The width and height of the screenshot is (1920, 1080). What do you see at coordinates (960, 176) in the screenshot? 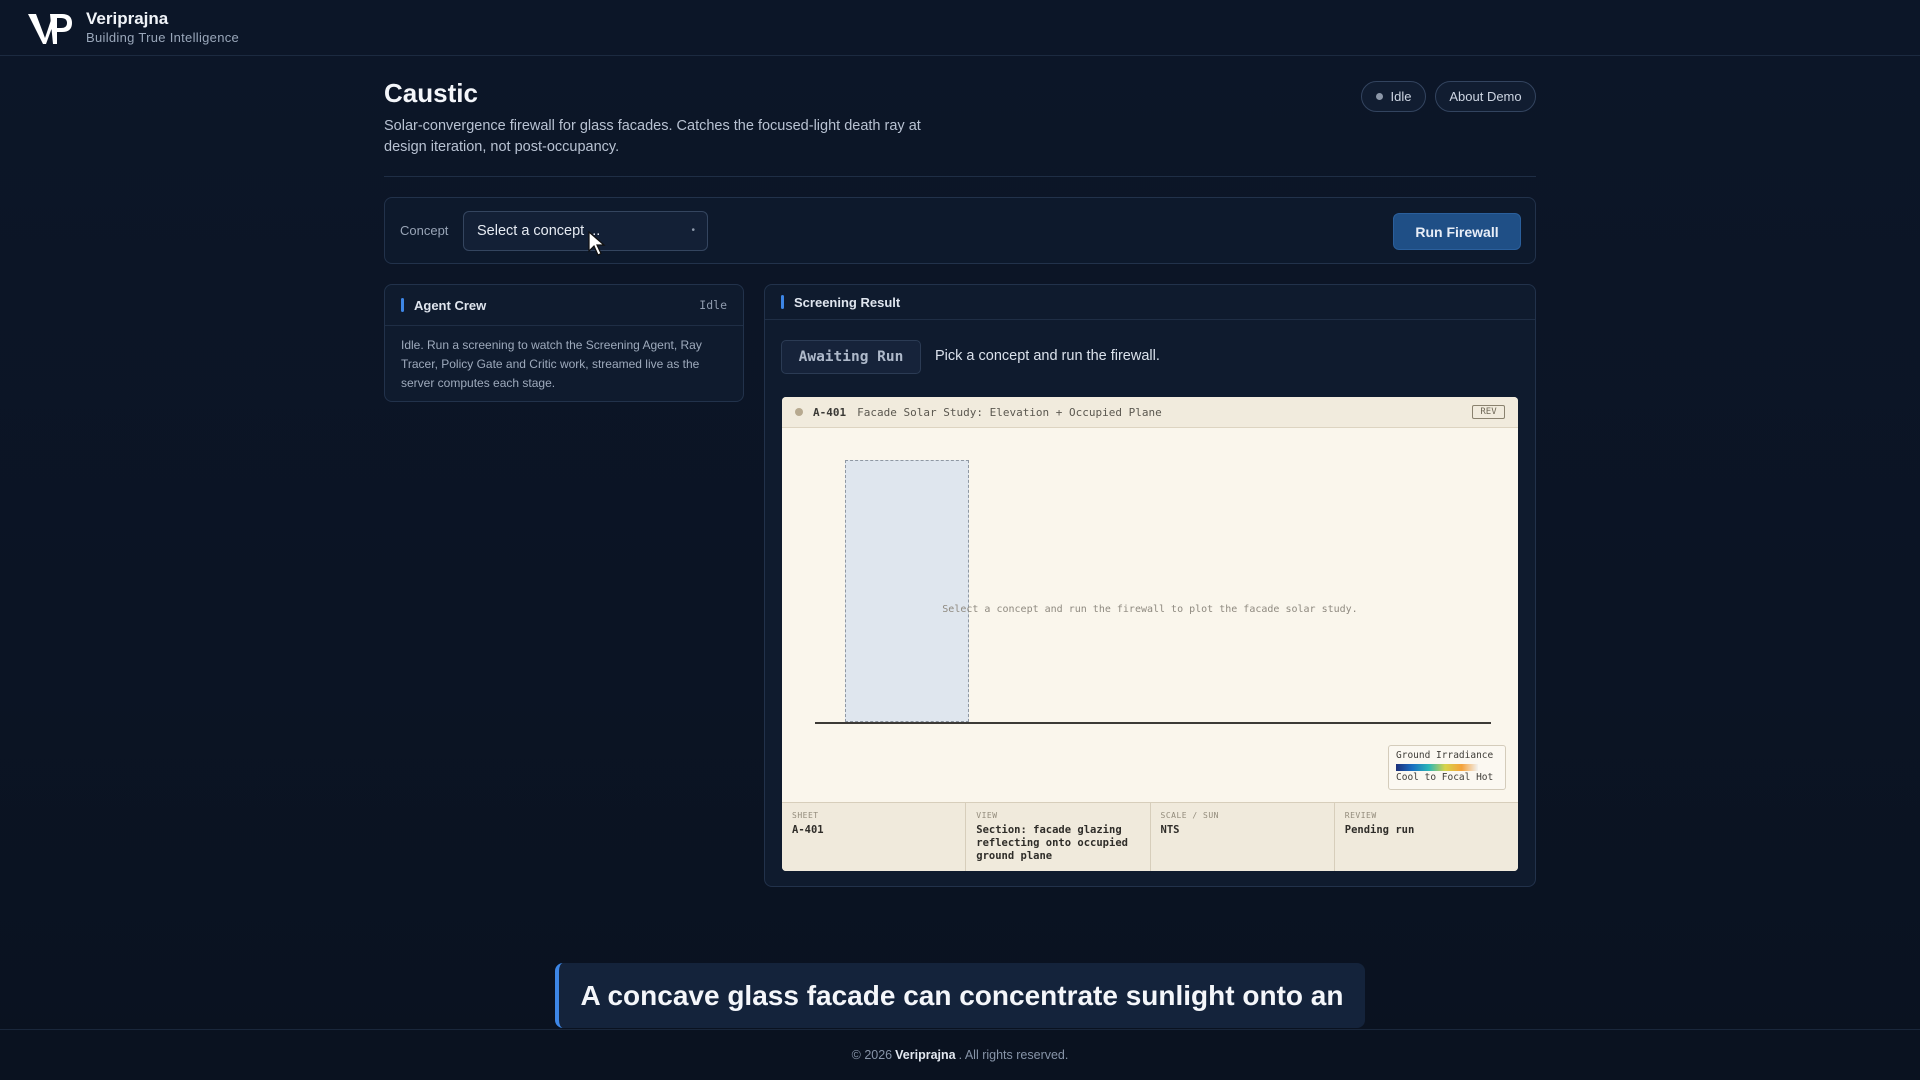
I see `header-divider` at bounding box center [960, 176].